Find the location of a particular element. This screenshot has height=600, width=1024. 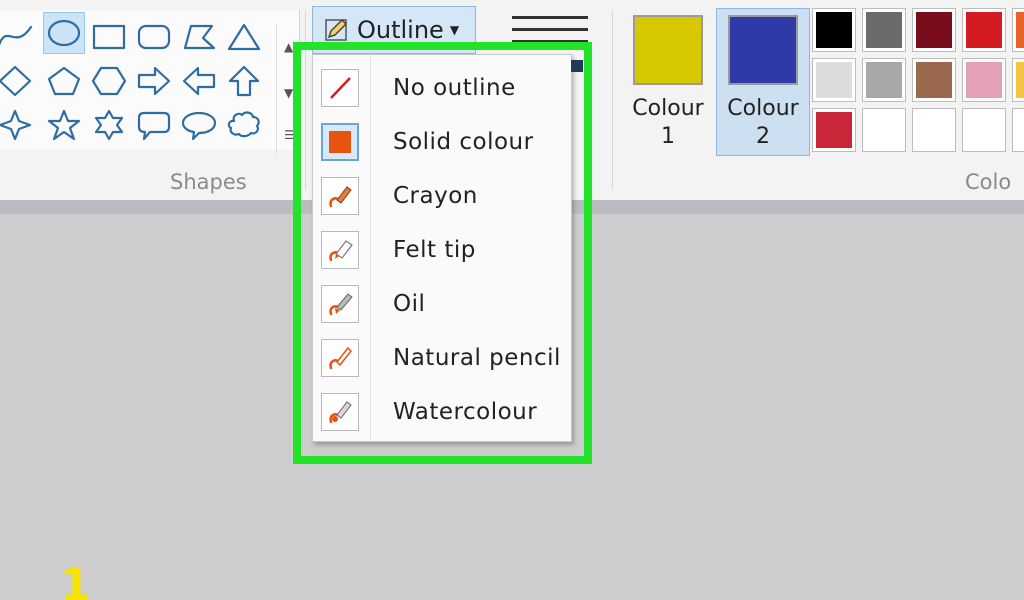

diamond-icon is located at coordinates (16, 81).